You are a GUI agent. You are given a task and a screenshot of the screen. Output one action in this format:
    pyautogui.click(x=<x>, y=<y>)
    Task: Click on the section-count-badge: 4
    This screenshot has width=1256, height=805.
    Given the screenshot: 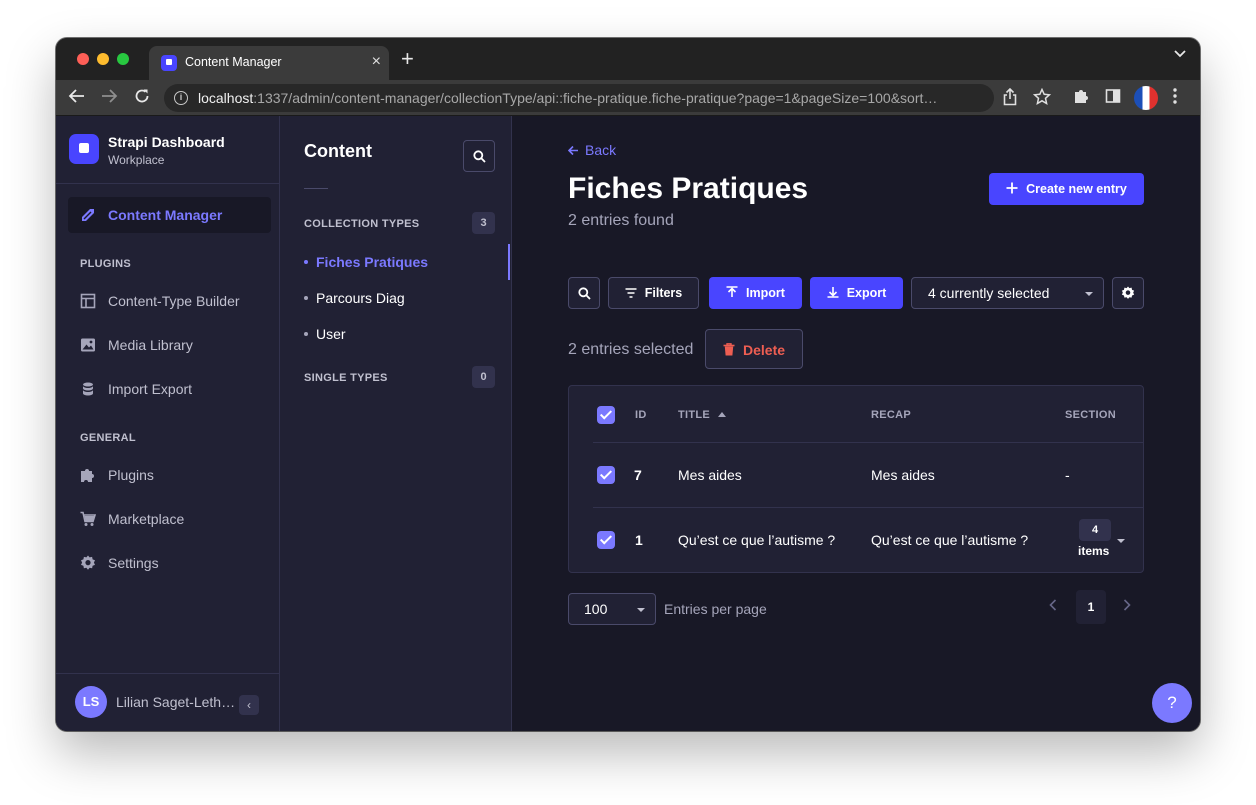 What is the action you would take?
    pyautogui.click(x=1095, y=530)
    